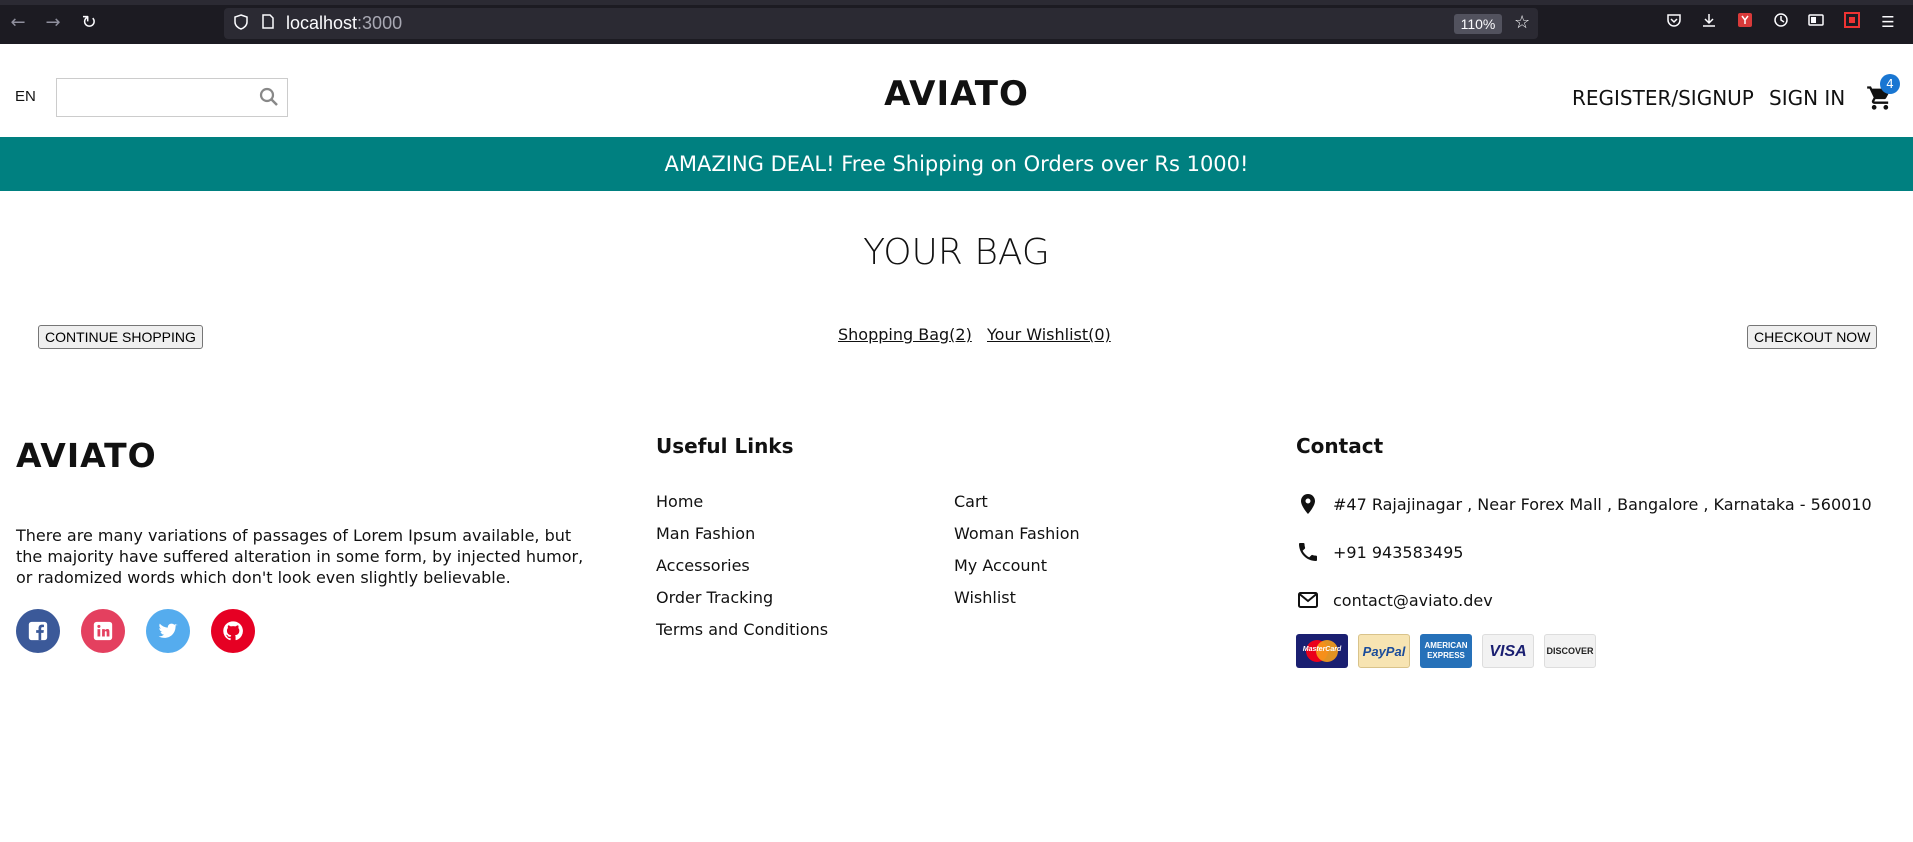 This screenshot has width=1913, height=842. What do you see at coordinates (1308, 552) in the screenshot?
I see `phone-icon` at bounding box center [1308, 552].